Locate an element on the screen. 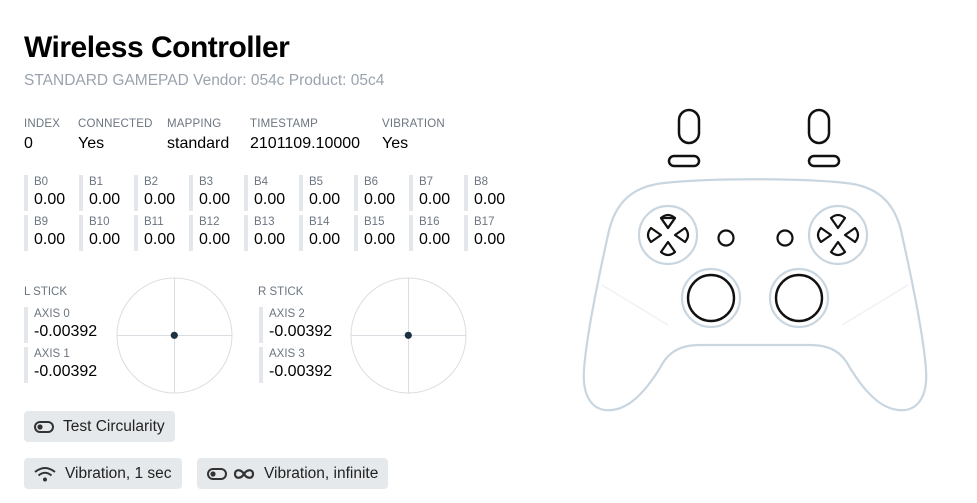  info-label: MAPPING is located at coordinates (194, 124).